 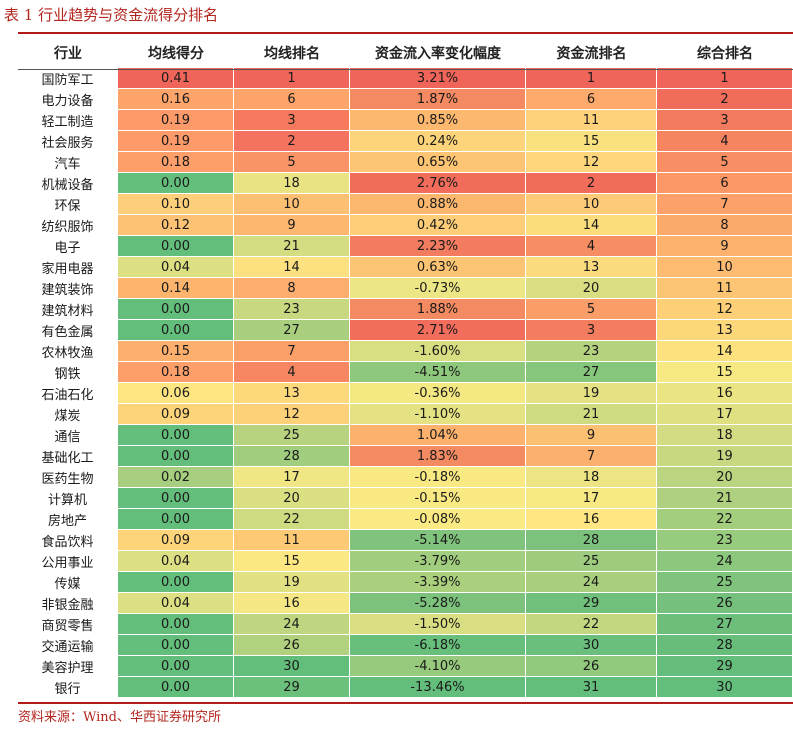 What do you see at coordinates (438, 78) in the screenshot?
I see `cell-flow-change: 3.21%` at bounding box center [438, 78].